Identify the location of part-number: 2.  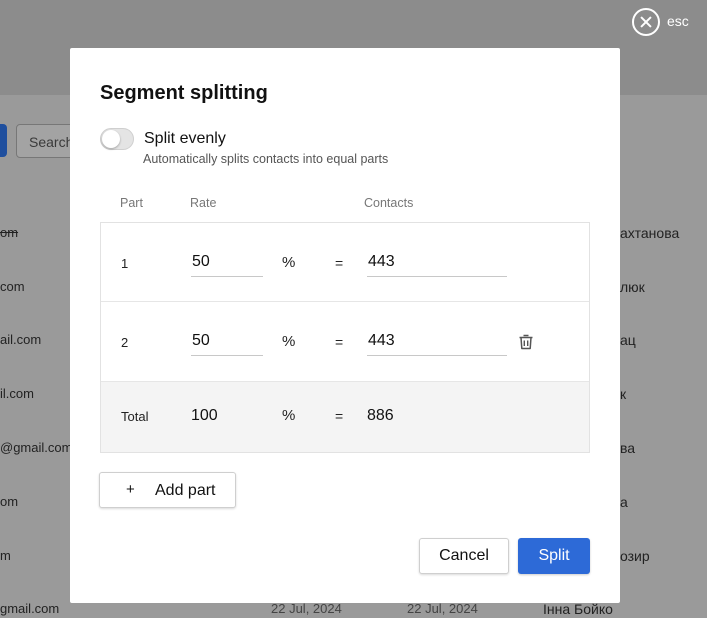
(125, 342).